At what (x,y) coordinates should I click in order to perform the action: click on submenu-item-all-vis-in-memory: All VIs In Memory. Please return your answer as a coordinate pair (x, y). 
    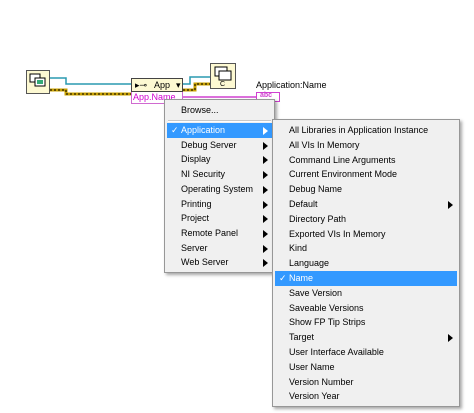
    Looking at the image, I should click on (366, 145).